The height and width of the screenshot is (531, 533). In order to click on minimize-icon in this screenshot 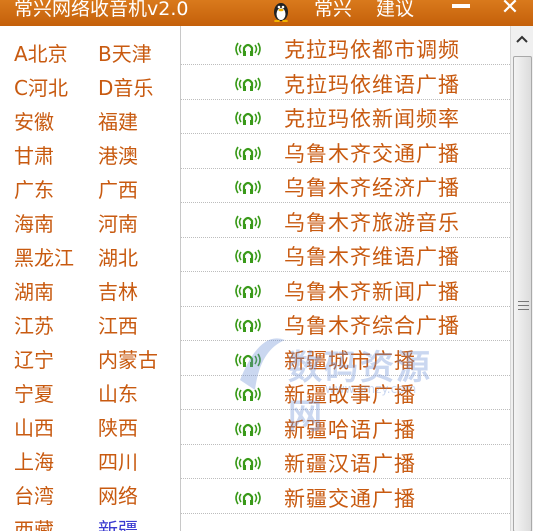, I will do `click(461, 7)`.